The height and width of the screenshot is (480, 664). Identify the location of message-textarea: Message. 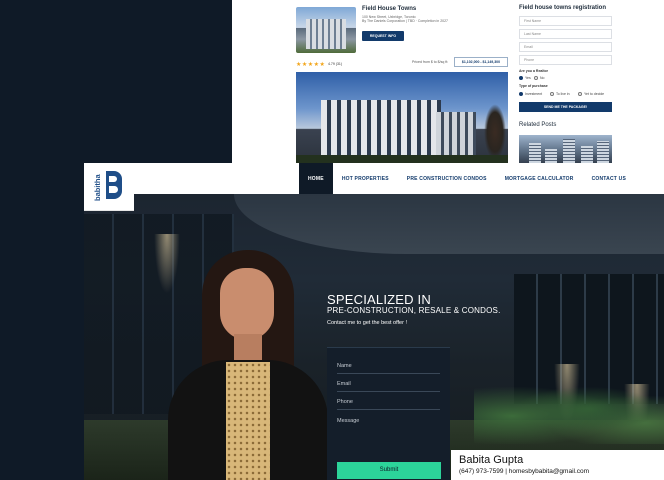
(348, 421).